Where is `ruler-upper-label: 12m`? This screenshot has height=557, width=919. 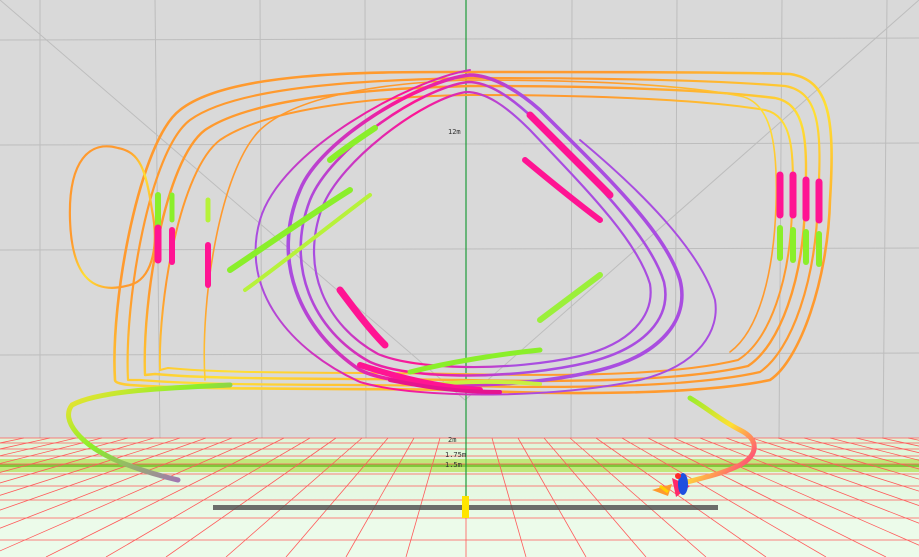 ruler-upper-label: 12m is located at coordinates (454, 132).